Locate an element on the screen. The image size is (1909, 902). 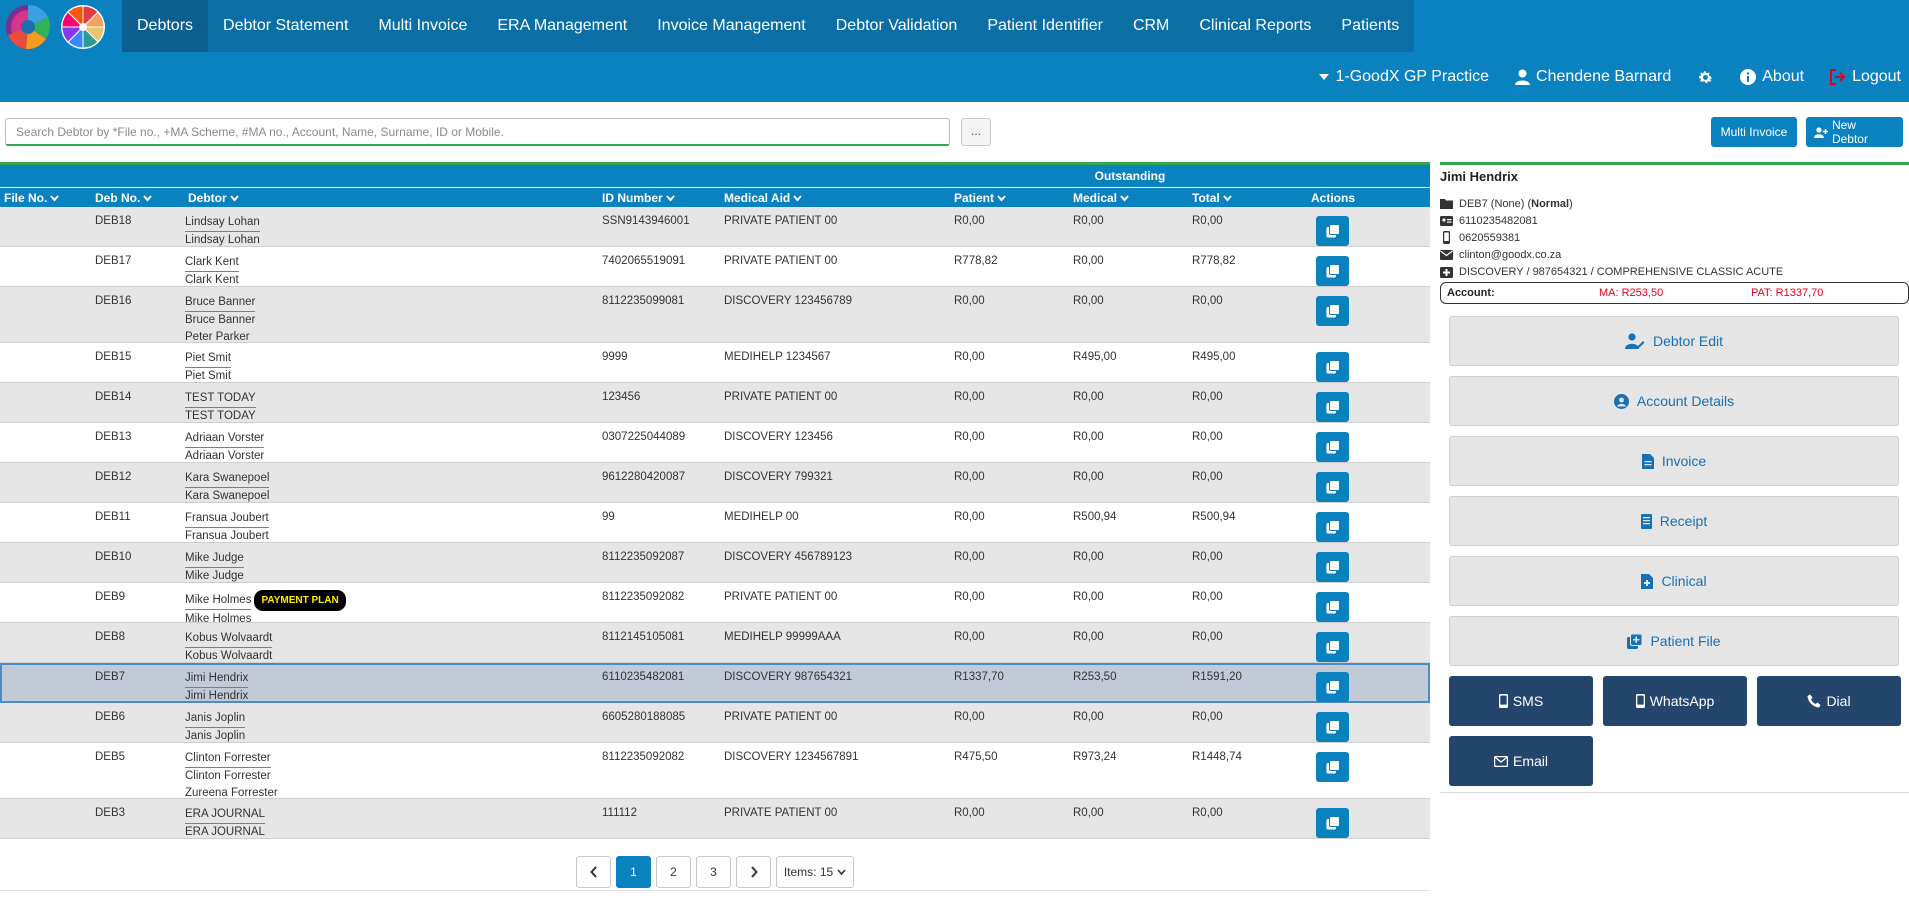
debtor-name-link: Jimi Hendrix is located at coordinates (217, 679).